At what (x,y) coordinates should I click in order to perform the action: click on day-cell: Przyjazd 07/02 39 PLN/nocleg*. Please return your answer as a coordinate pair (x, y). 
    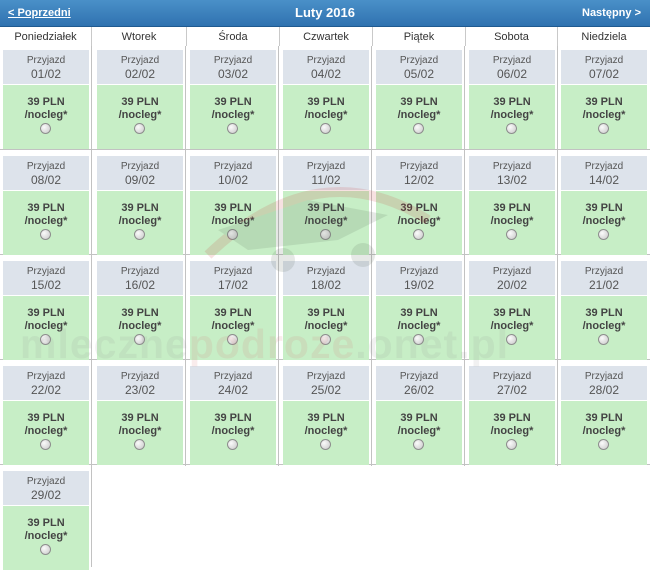
    Looking at the image, I should click on (604, 99).